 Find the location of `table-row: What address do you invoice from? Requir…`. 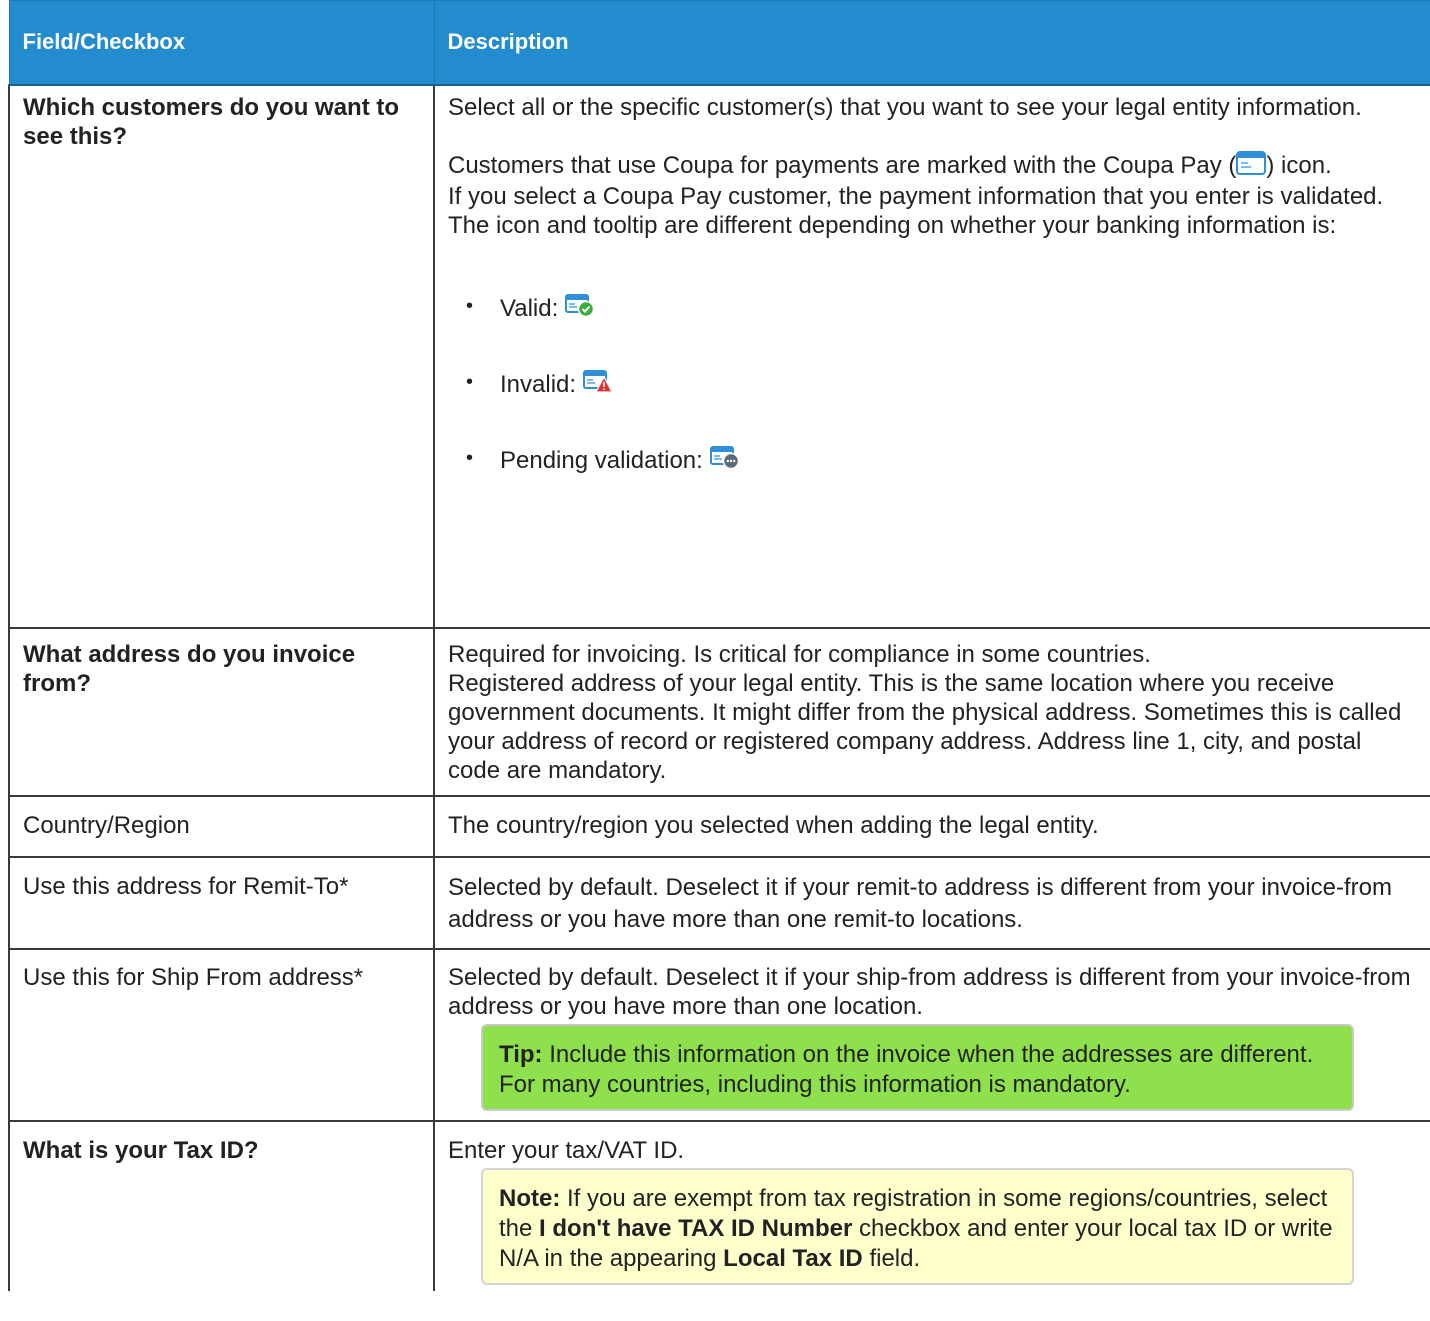

table-row: What address do you invoice from? Requir… is located at coordinates (719, 711).